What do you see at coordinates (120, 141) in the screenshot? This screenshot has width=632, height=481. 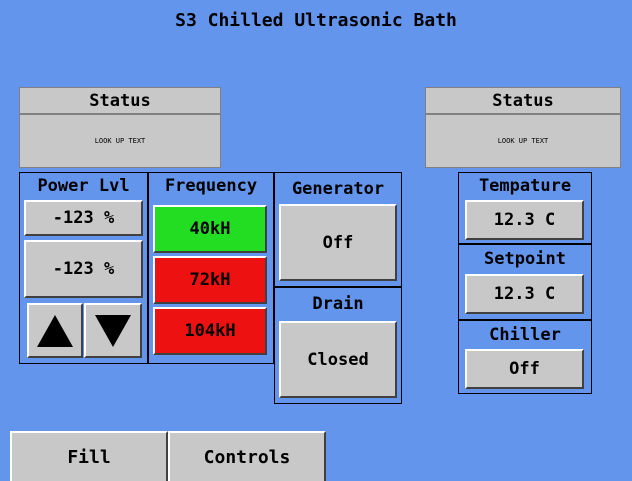 I see `status-left-text: LOOK UP TEXT` at bounding box center [120, 141].